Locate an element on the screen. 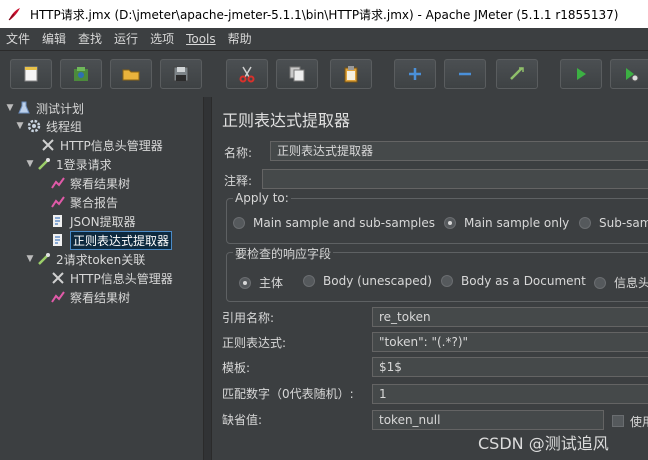 The image size is (648, 460). radio-main-only: Main sample only is located at coordinates (506, 223).